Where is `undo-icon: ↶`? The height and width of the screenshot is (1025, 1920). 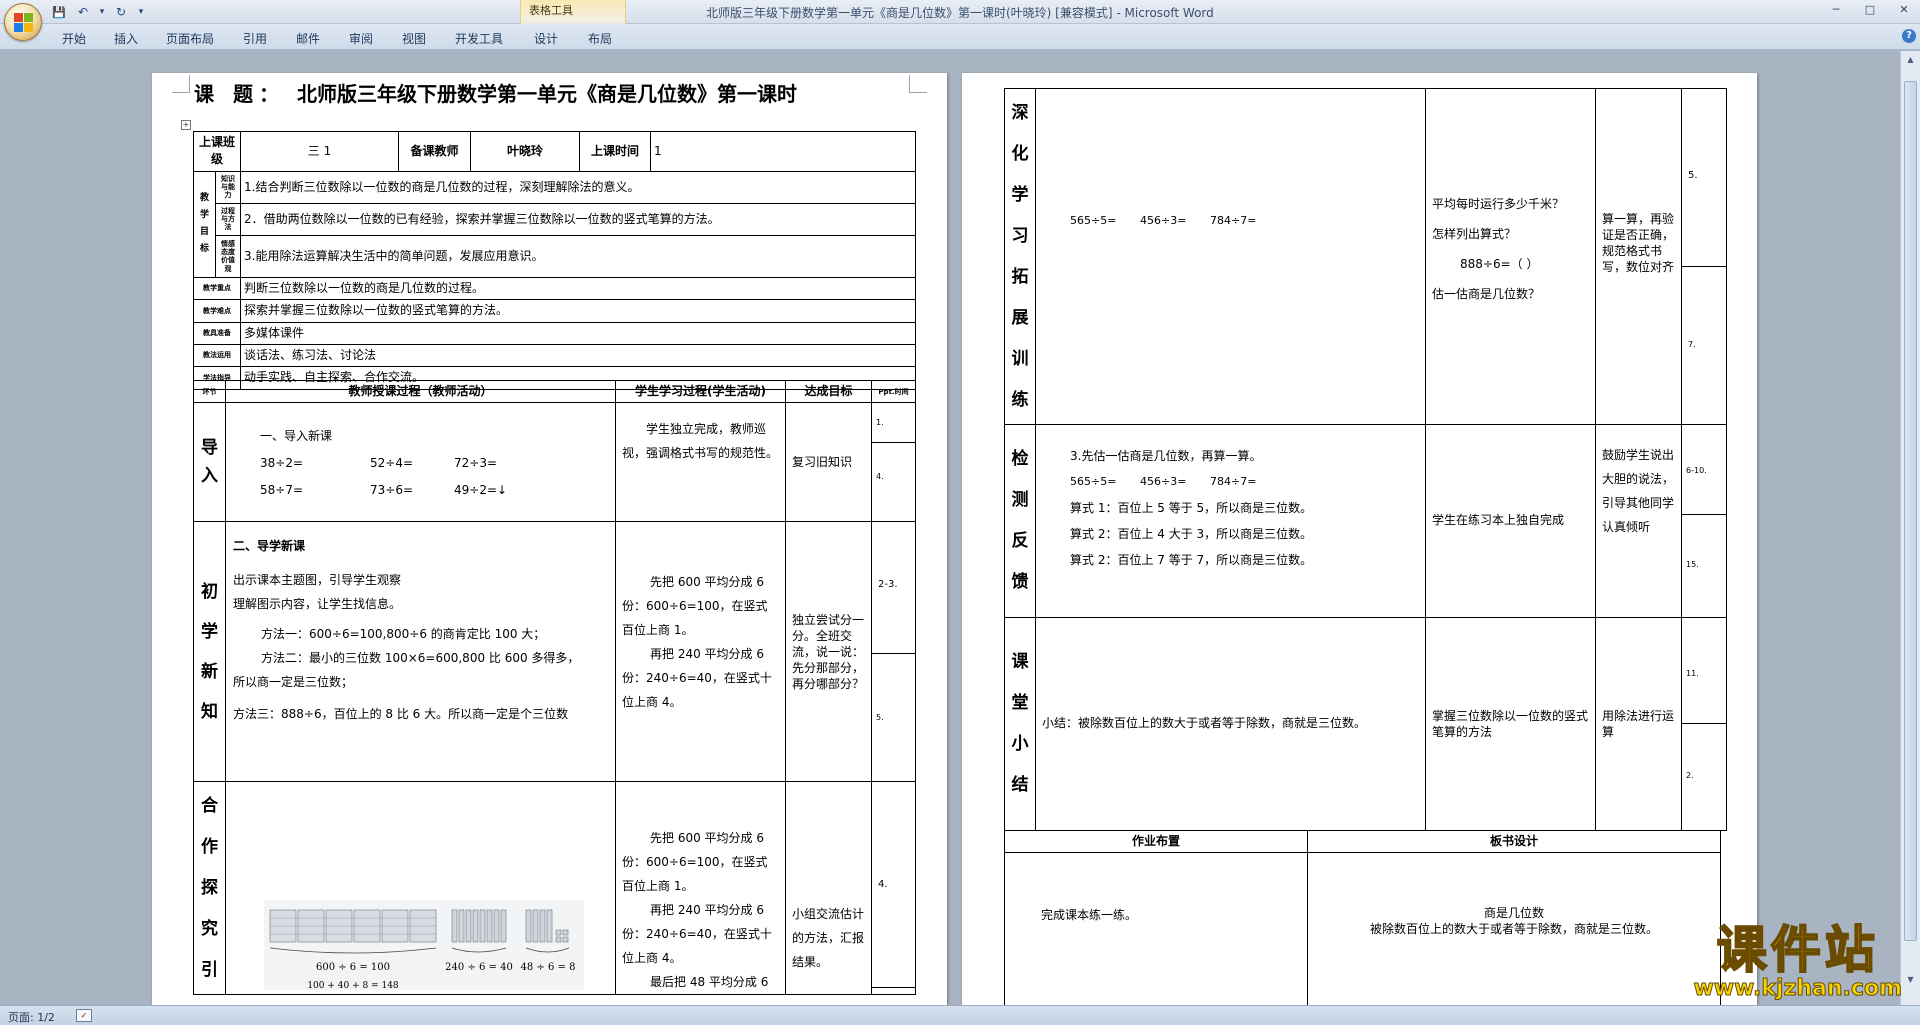
undo-icon: ↶ is located at coordinates (83, 12).